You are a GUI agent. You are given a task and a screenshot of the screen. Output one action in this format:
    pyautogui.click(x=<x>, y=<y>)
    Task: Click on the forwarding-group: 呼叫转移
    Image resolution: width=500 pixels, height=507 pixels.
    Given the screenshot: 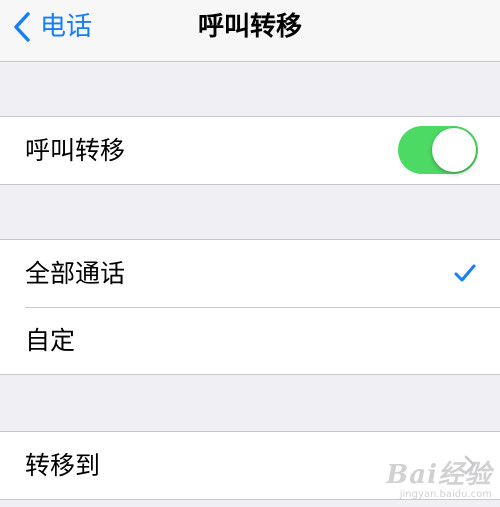 What is the action you would take?
    pyautogui.click(x=250, y=150)
    